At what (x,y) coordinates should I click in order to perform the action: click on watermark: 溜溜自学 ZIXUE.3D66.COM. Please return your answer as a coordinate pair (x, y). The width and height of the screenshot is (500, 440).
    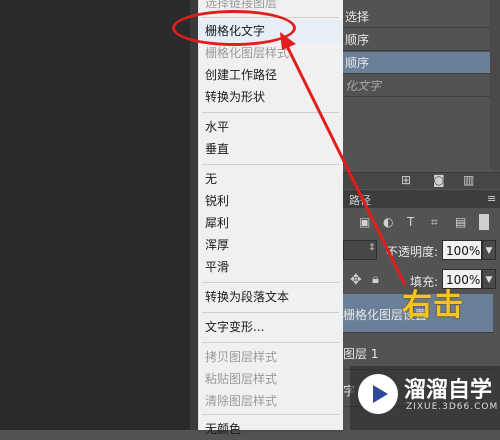
    Looking at the image, I should click on (425, 398).